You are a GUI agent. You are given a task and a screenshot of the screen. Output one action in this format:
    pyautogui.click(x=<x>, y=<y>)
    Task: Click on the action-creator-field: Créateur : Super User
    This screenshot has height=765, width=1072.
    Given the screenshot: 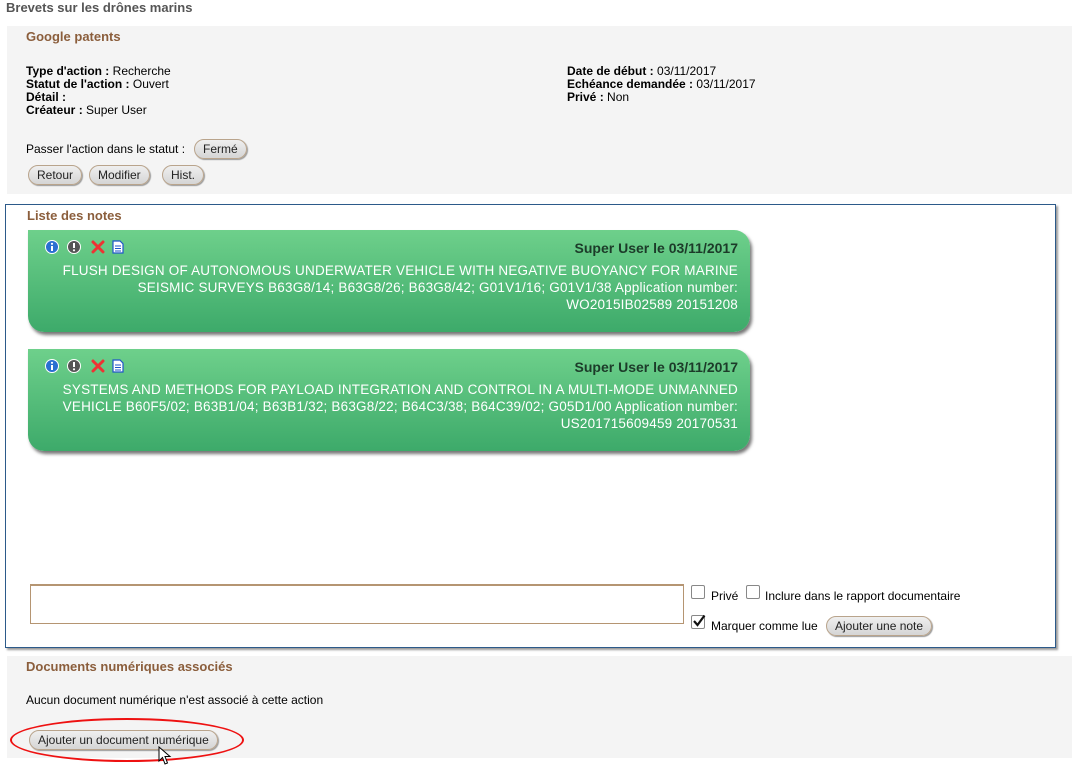 What is the action you would take?
    pyautogui.click(x=86, y=110)
    